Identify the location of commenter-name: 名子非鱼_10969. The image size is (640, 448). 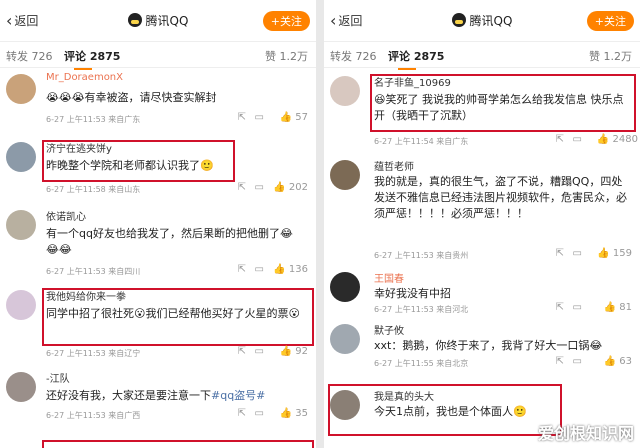
(412, 81).